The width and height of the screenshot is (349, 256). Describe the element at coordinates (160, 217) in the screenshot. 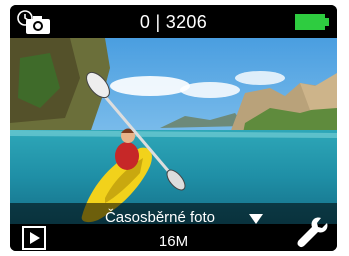

I see `mode-label: Časosběrné foto` at that location.